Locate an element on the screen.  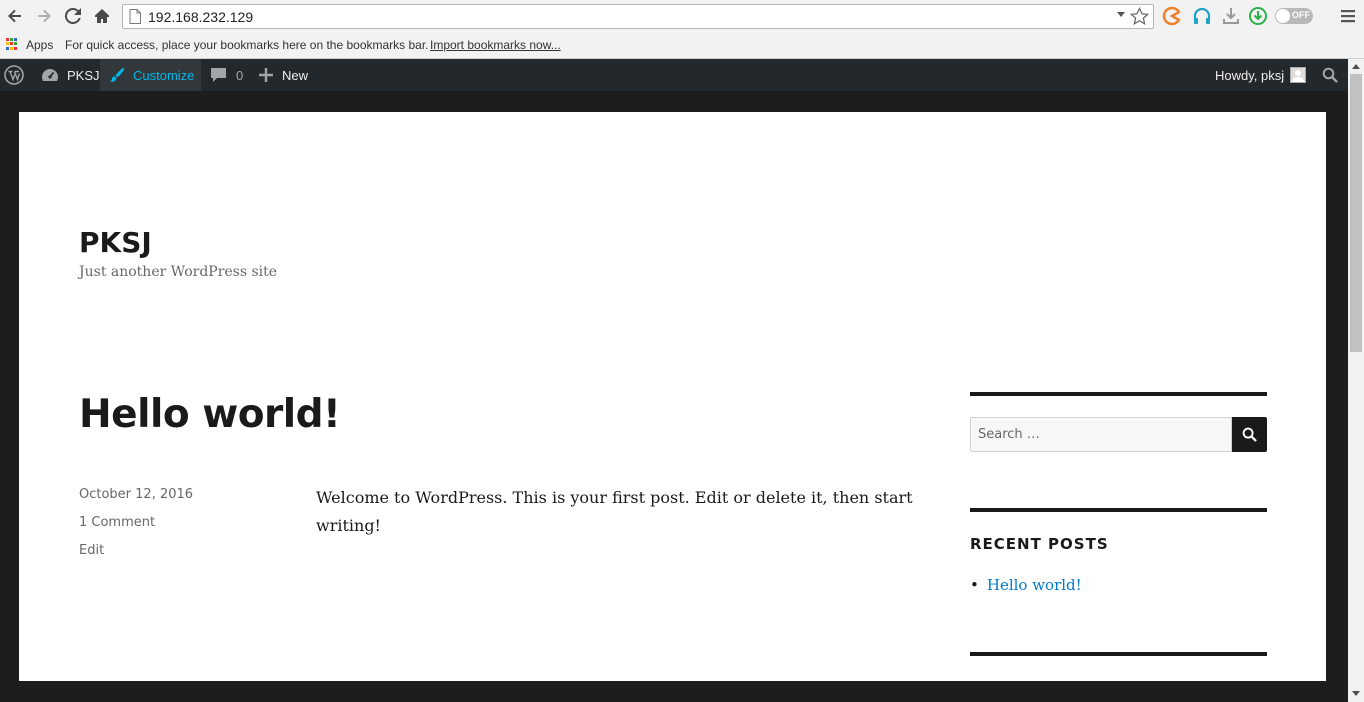
url-text: 192.168.232.129 is located at coordinates (201, 17).